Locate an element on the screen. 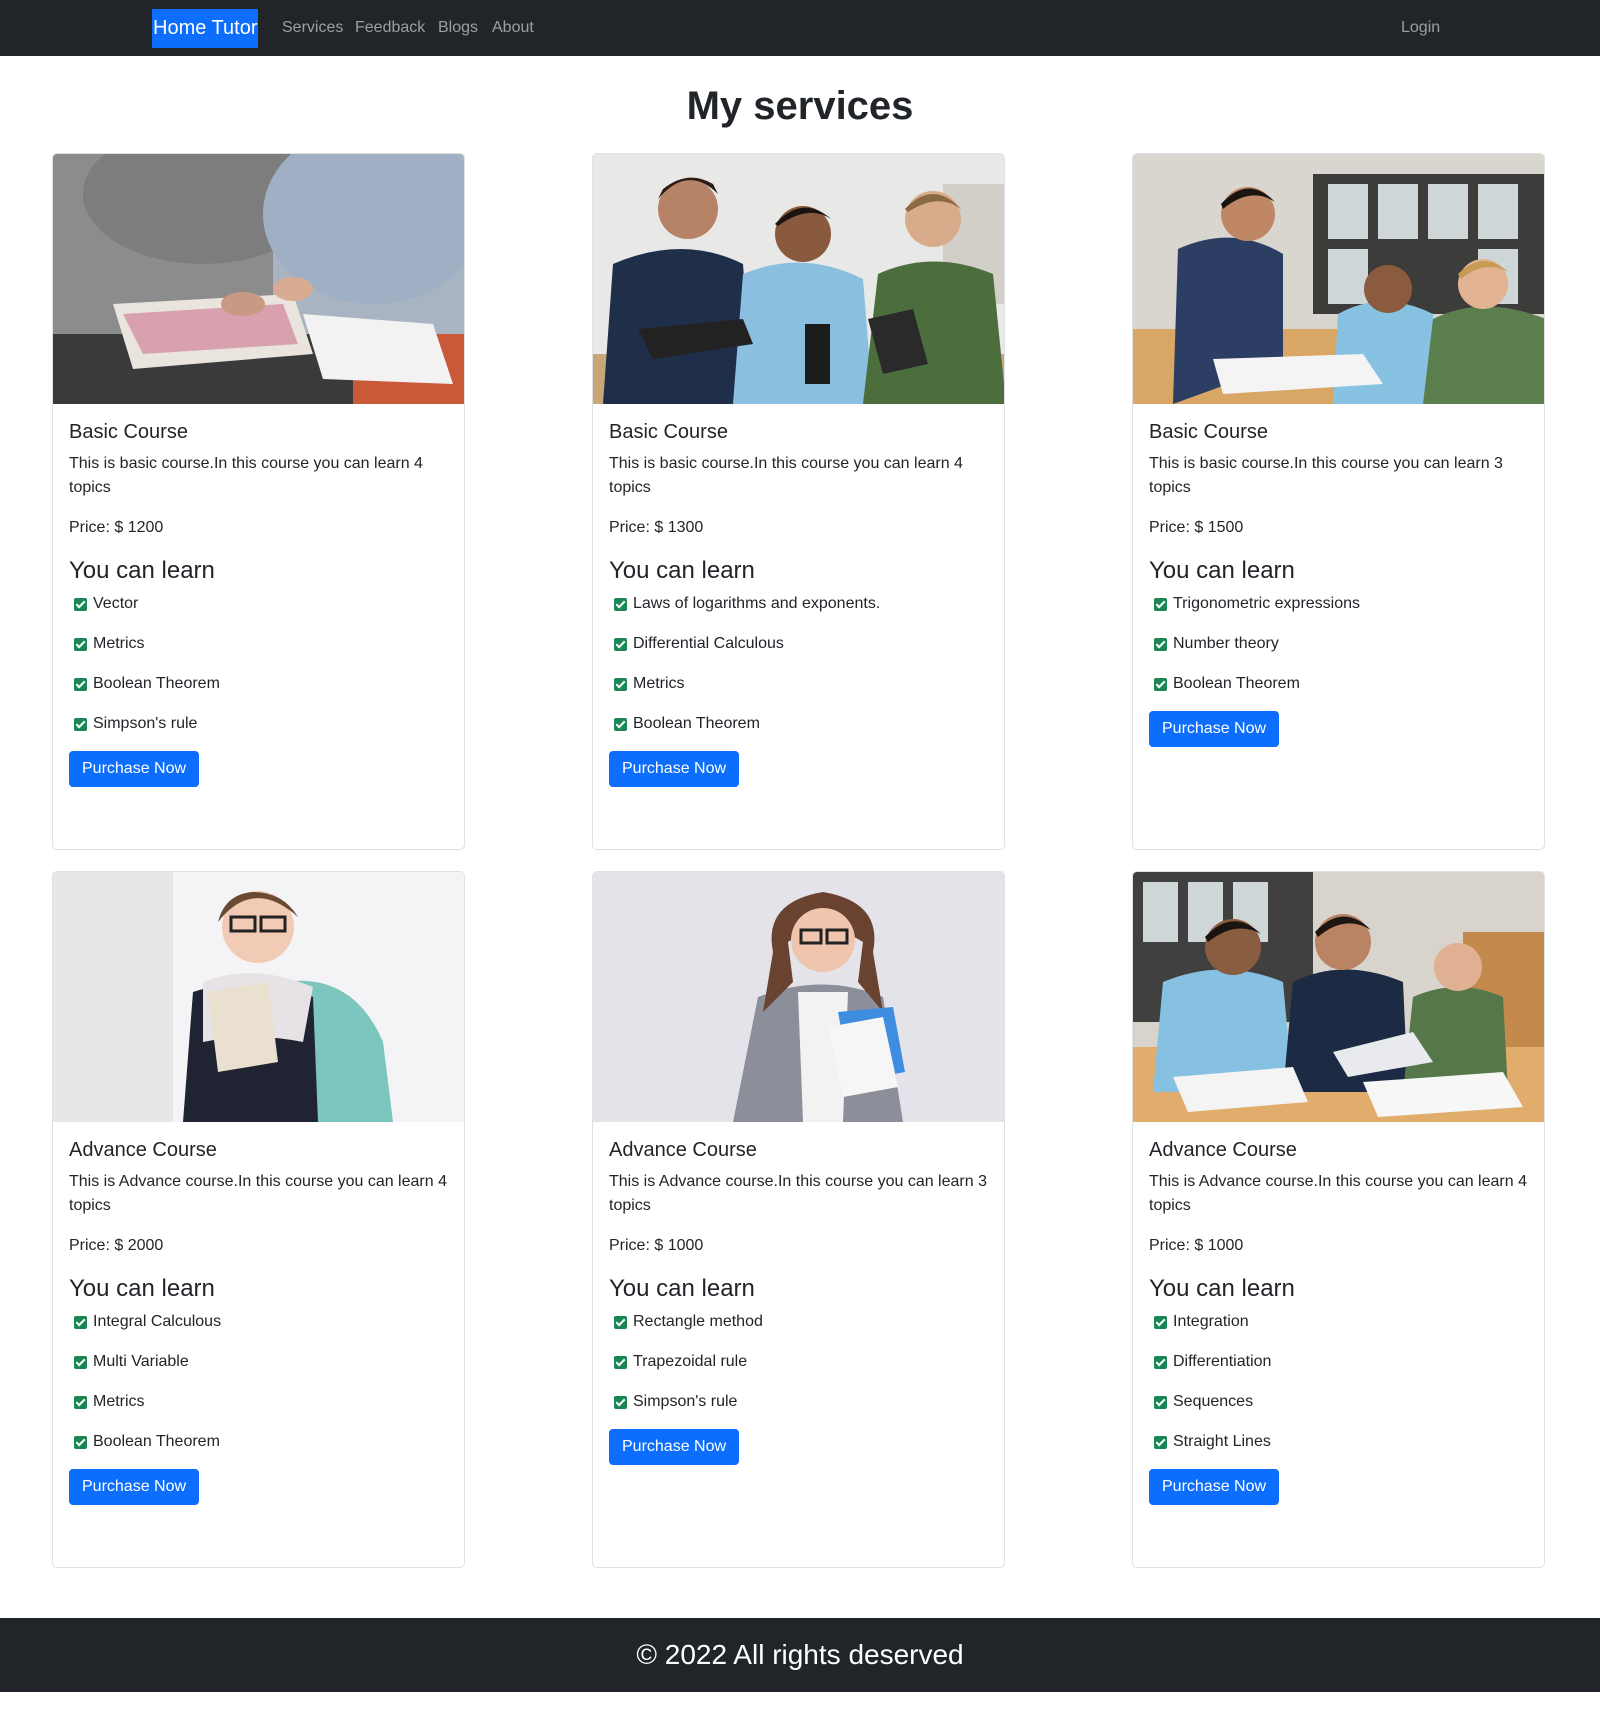  topic-item: Vector is located at coordinates (258, 604).